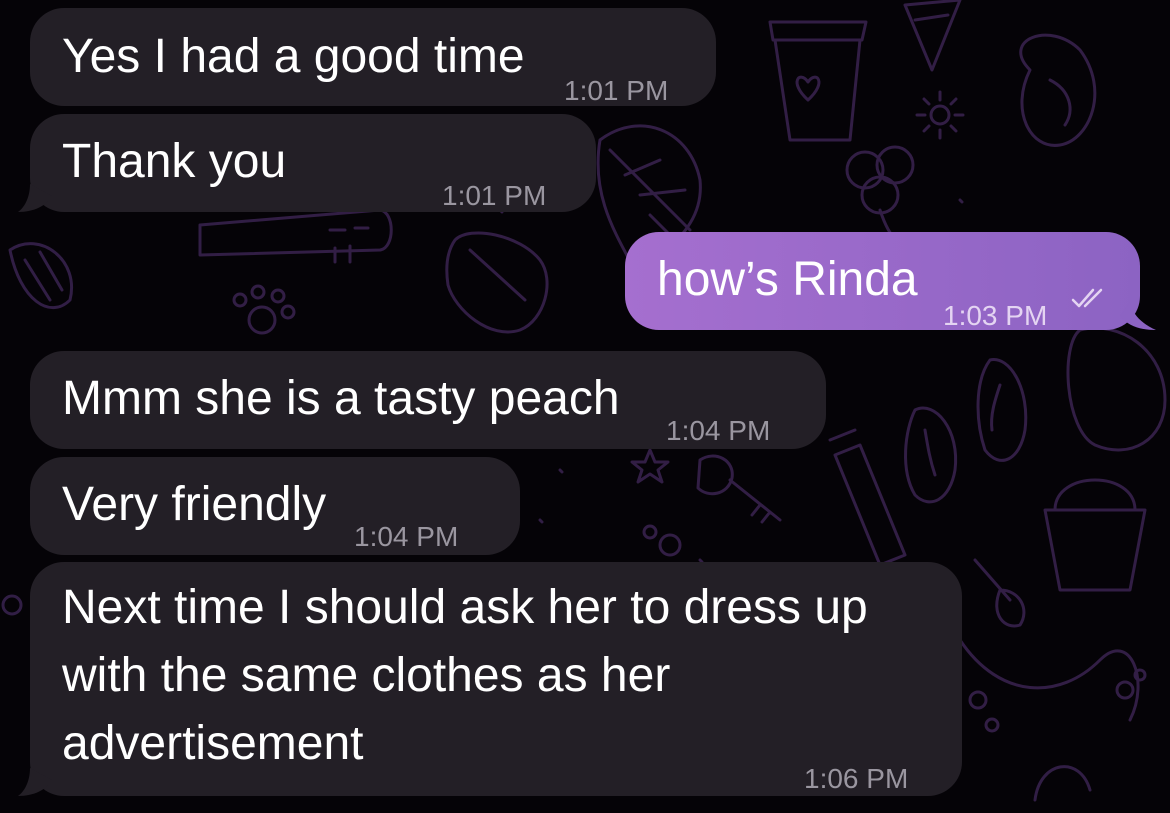  What do you see at coordinates (787, 279) in the screenshot?
I see `message-text: how’s Rinda` at bounding box center [787, 279].